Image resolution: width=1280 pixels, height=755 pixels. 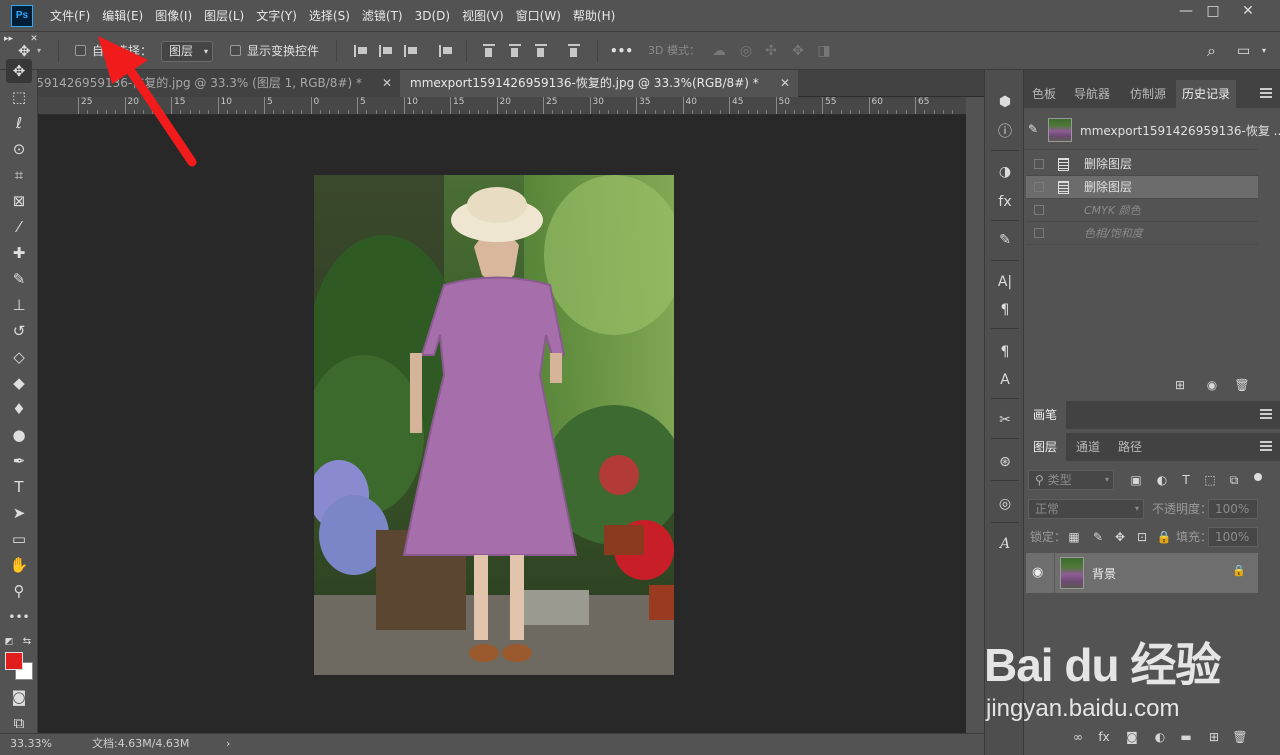 I want to click on watermark: Bai du 经验 jingyan.baidu.com, so click(x=1129, y=671).